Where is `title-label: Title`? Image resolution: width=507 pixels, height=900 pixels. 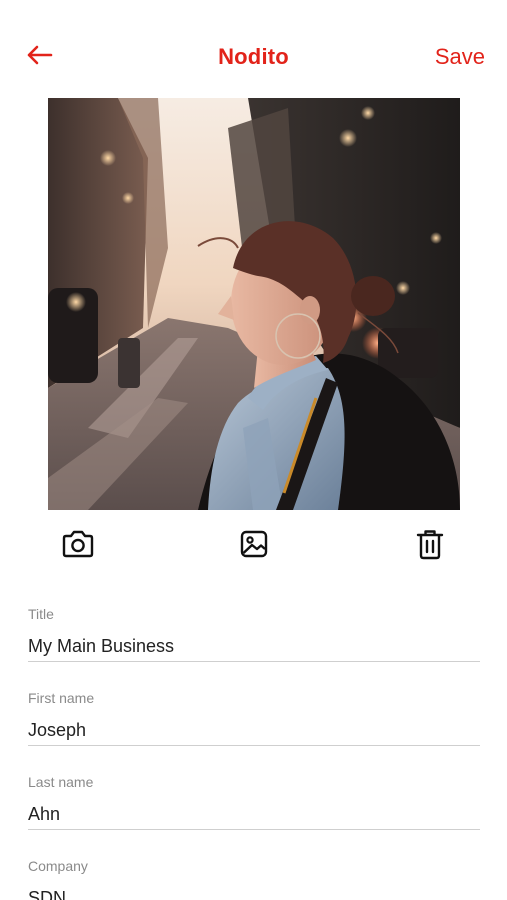
title-label: Title is located at coordinates (41, 614).